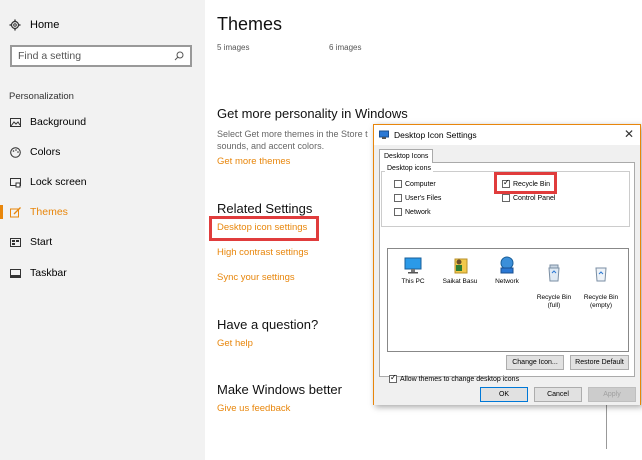 Image resolution: width=642 pixels, height=460 pixels. I want to click on checkbox-label: Network, so click(418, 212).